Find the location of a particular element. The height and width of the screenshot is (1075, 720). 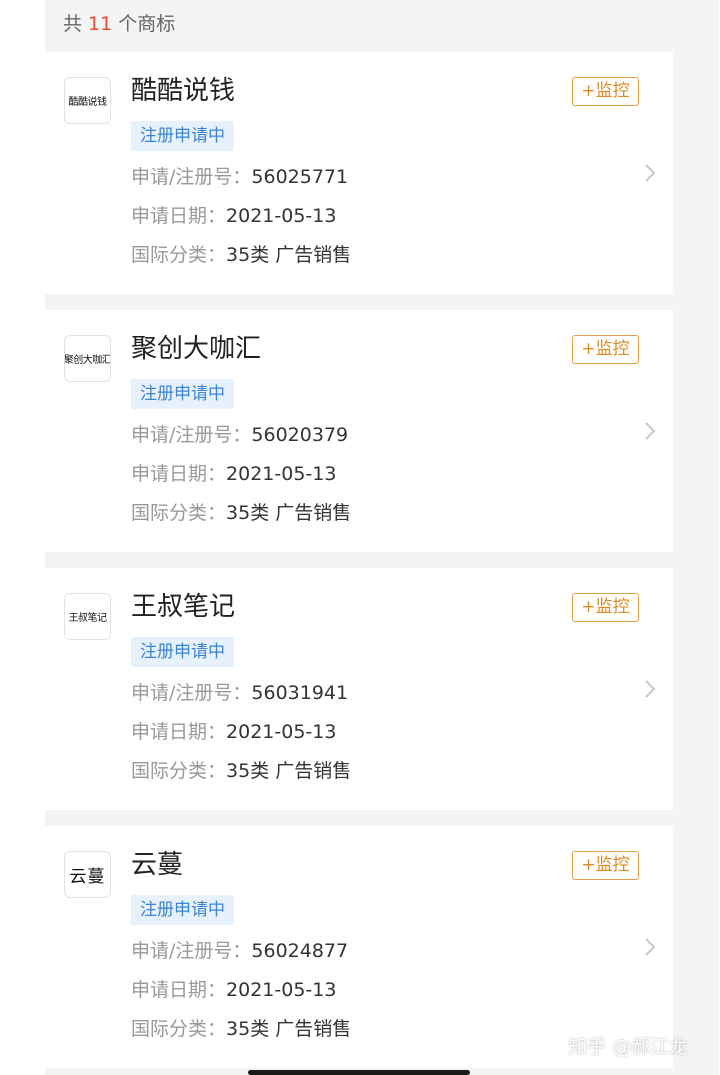

registration-number-row: 申请/注册号：56031941 is located at coordinates (239, 693).